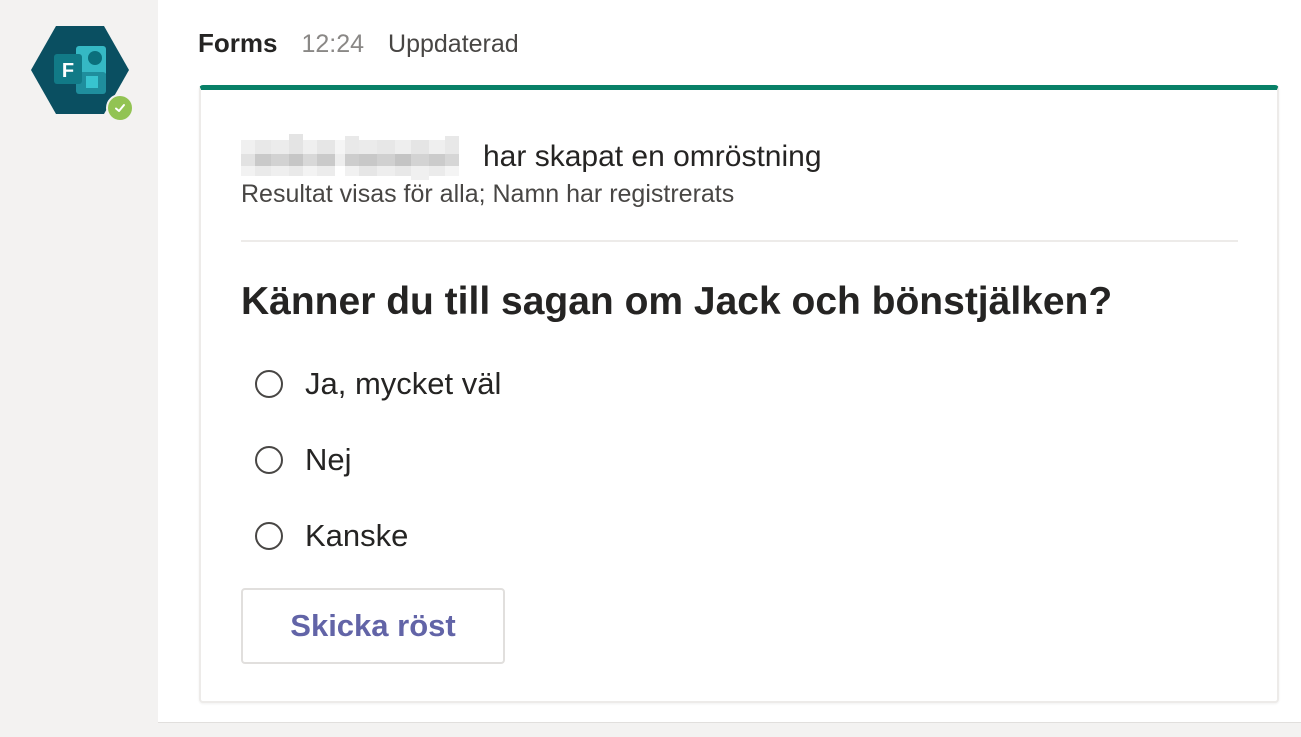  Describe the element at coordinates (361, 157) in the screenshot. I see `blurred-creator-name` at that location.